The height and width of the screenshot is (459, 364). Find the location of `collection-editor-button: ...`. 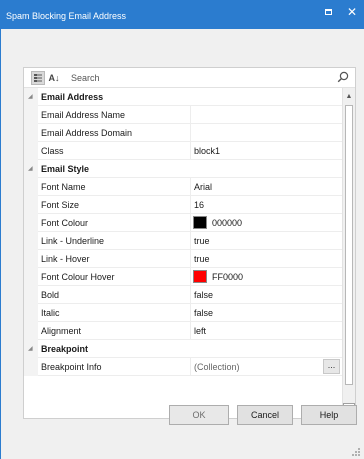

collection-editor-button: ... is located at coordinates (331, 366).